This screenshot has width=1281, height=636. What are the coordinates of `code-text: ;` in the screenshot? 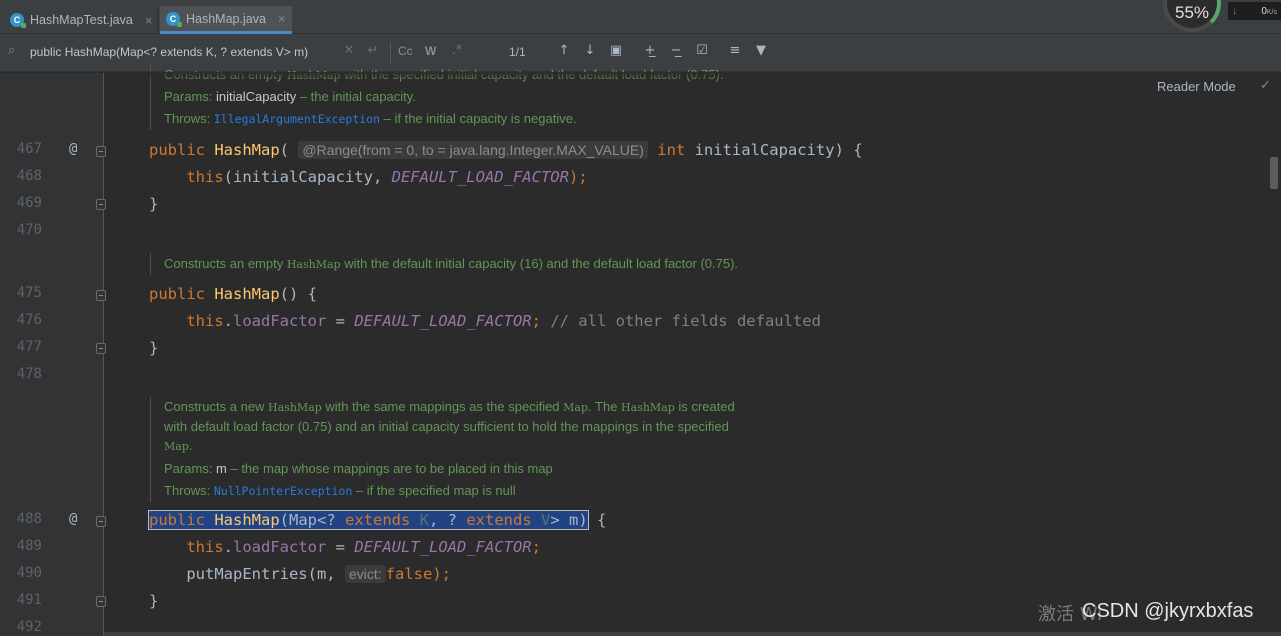 It's located at (536, 321).